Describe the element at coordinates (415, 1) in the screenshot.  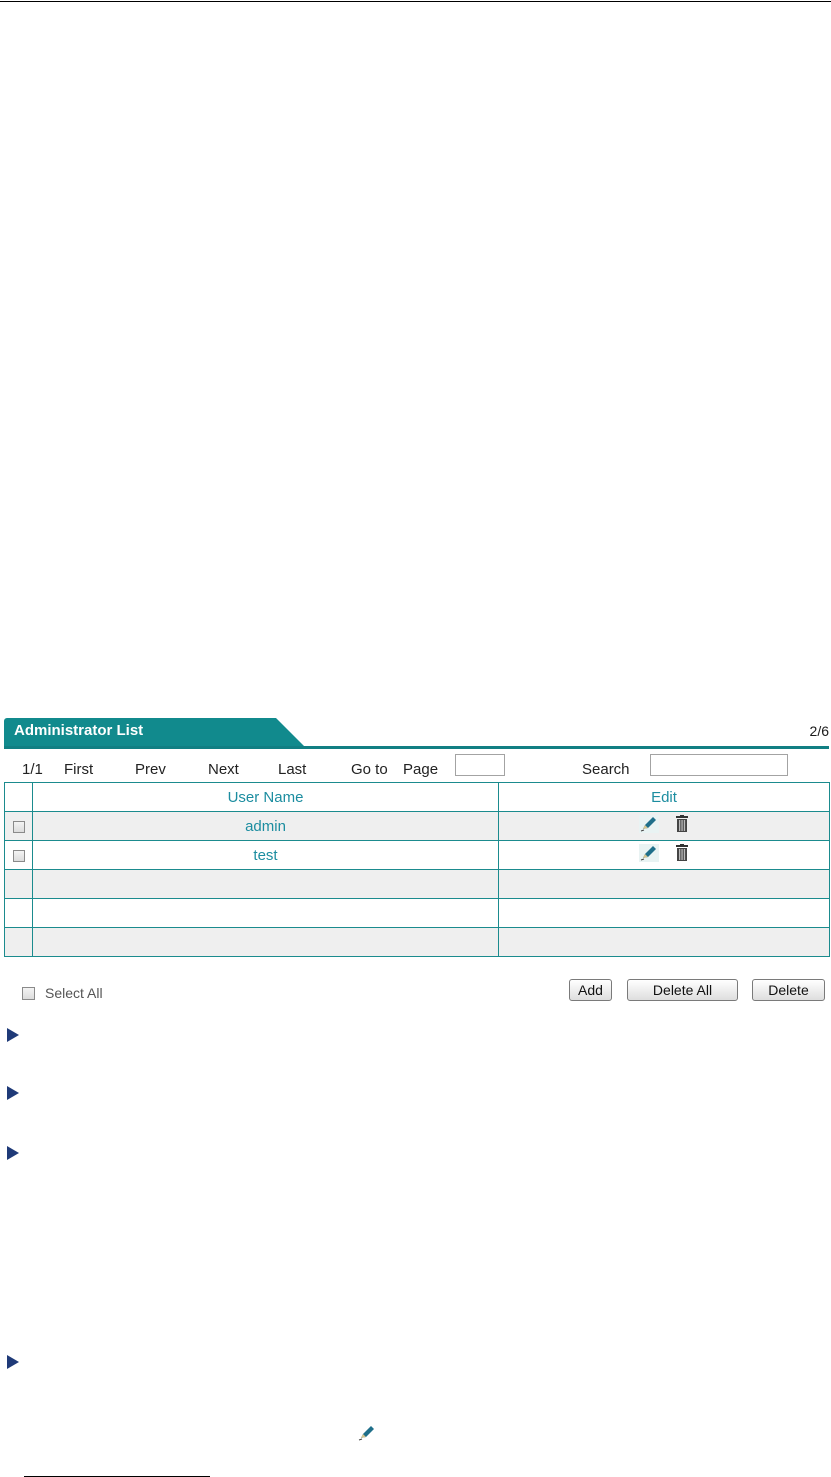
I see `top-divider` at that location.